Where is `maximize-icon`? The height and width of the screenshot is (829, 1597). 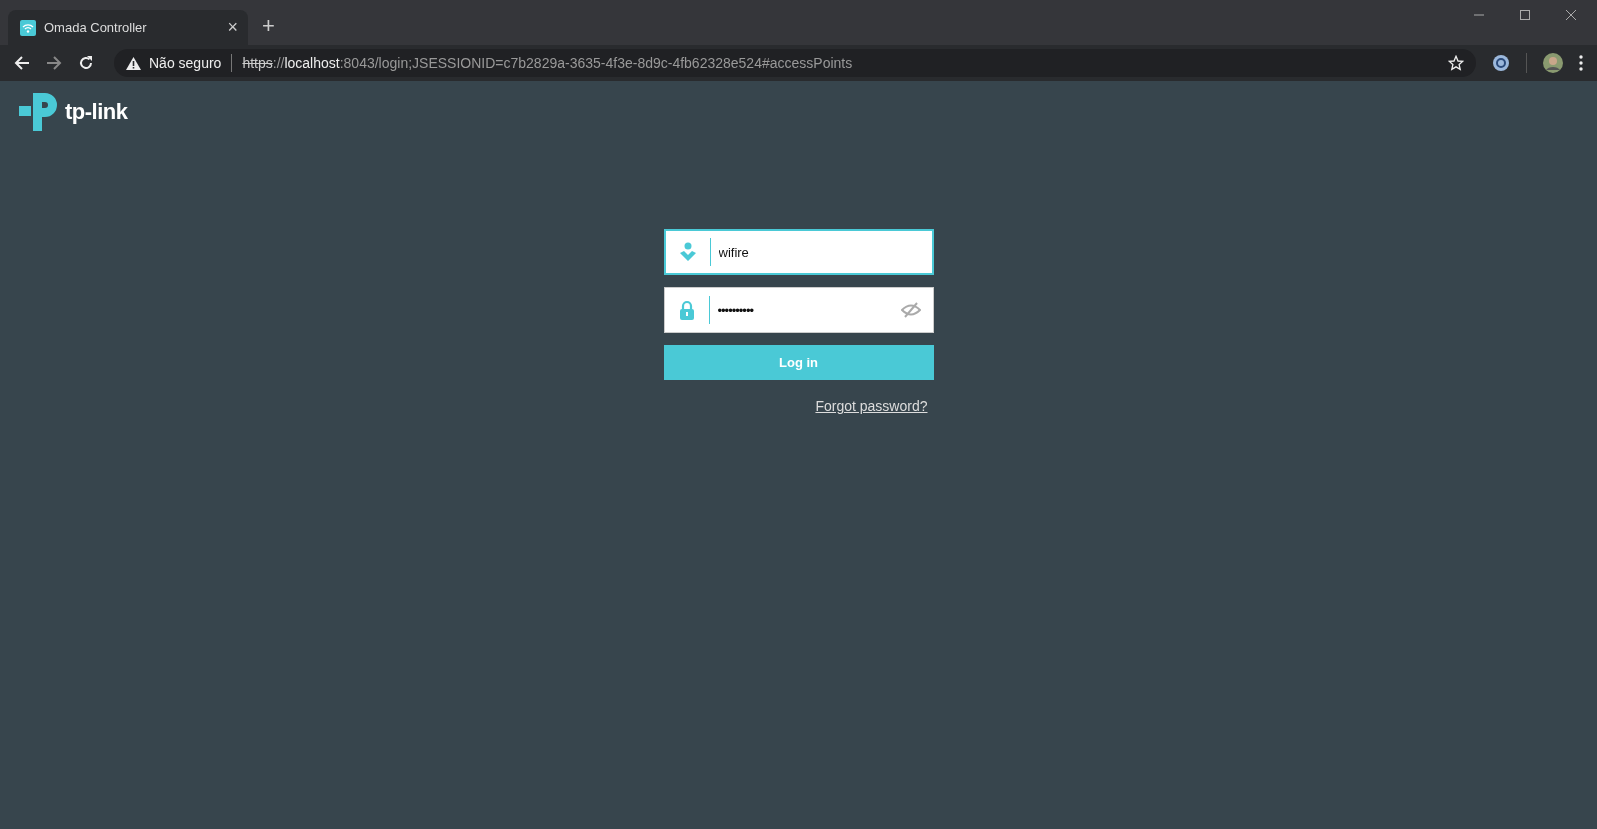
maximize-icon is located at coordinates (1525, 15).